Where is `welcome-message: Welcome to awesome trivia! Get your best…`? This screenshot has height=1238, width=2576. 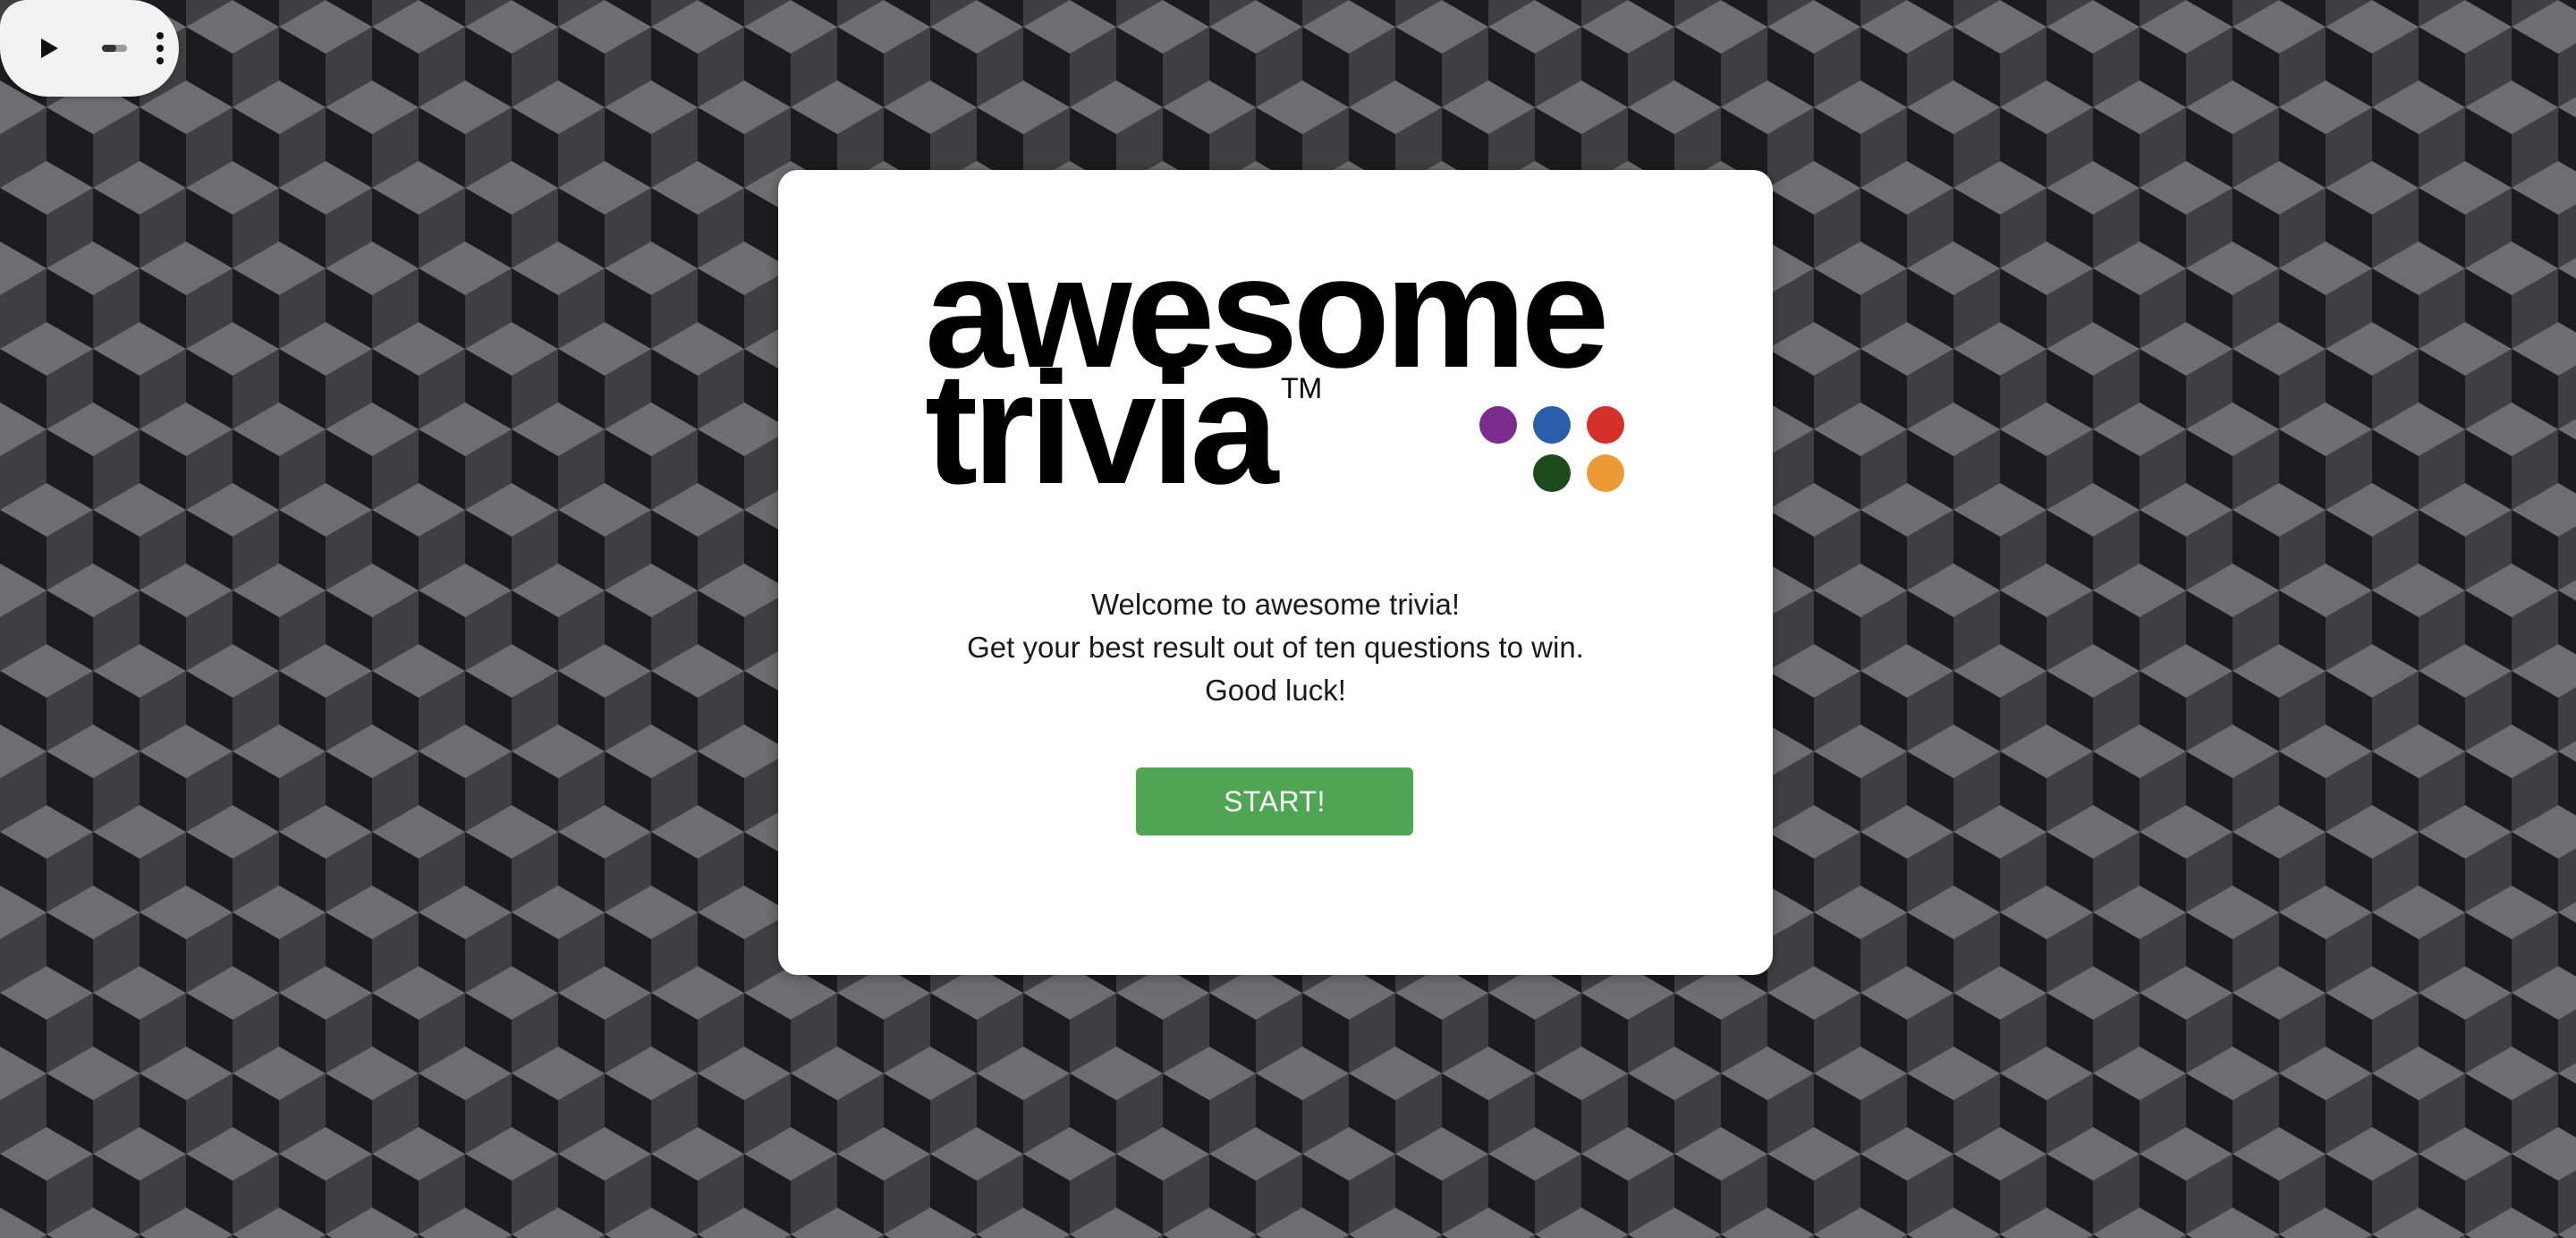
welcome-message: Welcome to awesome trivia! Get your best… is located at coordinates (1275, 647).